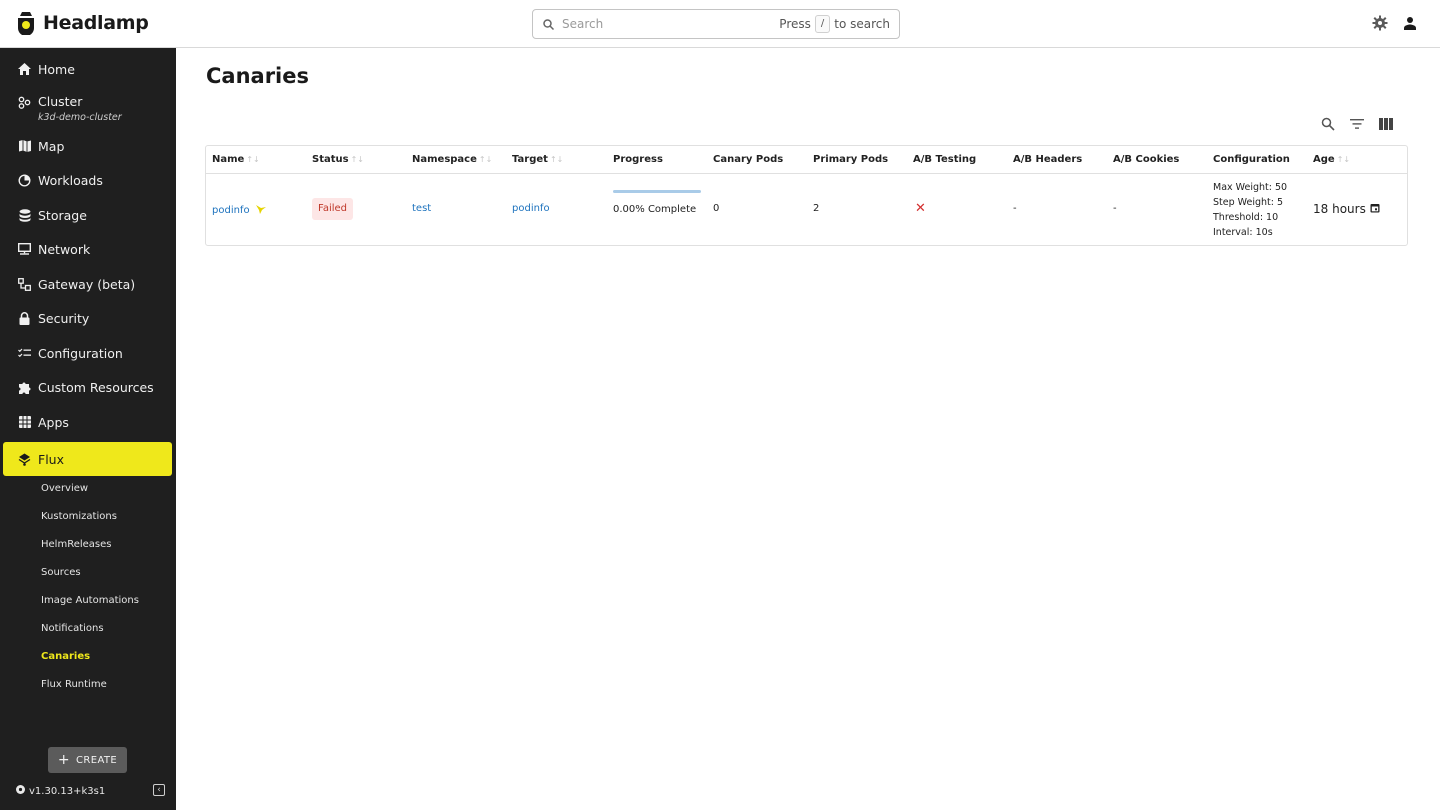 This screenshot has height=810, width=1440. What do you see at coordinates (88, 284) in the screenshot?
I see `sidebar-item-gateway: Gateway (beta)` at bounding box center [88, 284].